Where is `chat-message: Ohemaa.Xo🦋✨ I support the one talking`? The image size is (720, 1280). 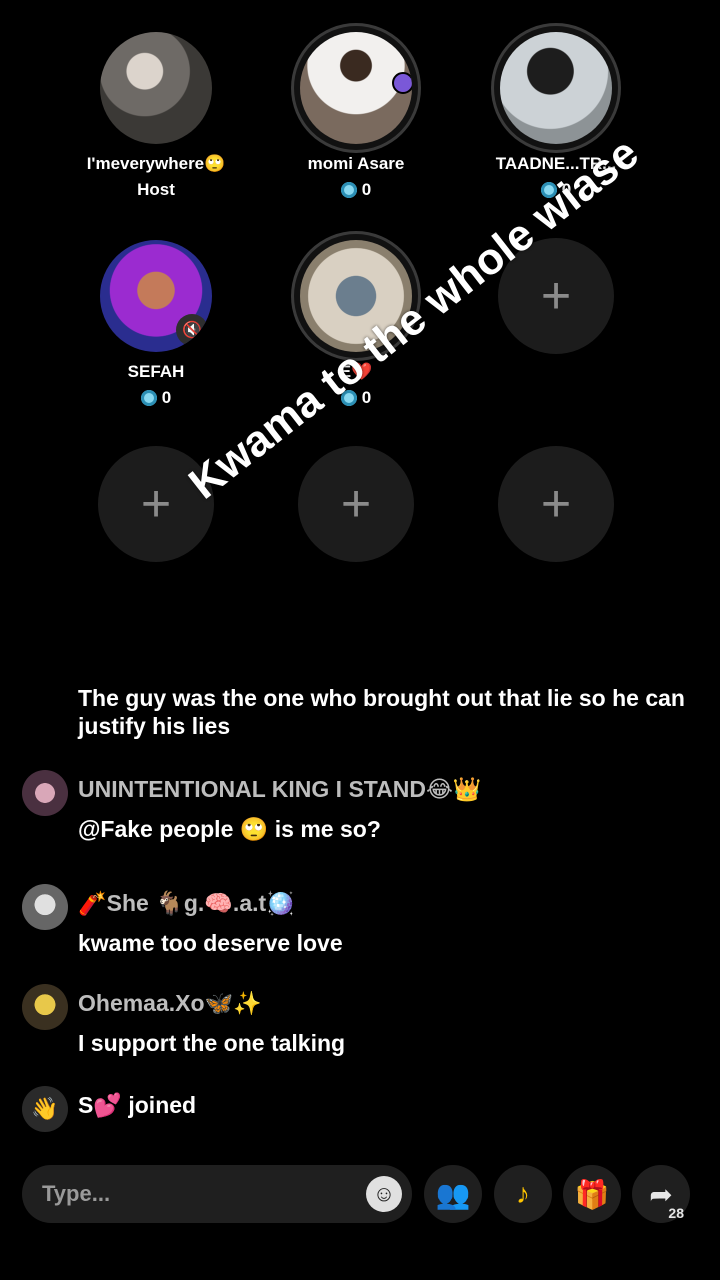 chat-message: Ohemaa.Xo🦋✨ I support the one talking is located at coordinates (356, 1024).